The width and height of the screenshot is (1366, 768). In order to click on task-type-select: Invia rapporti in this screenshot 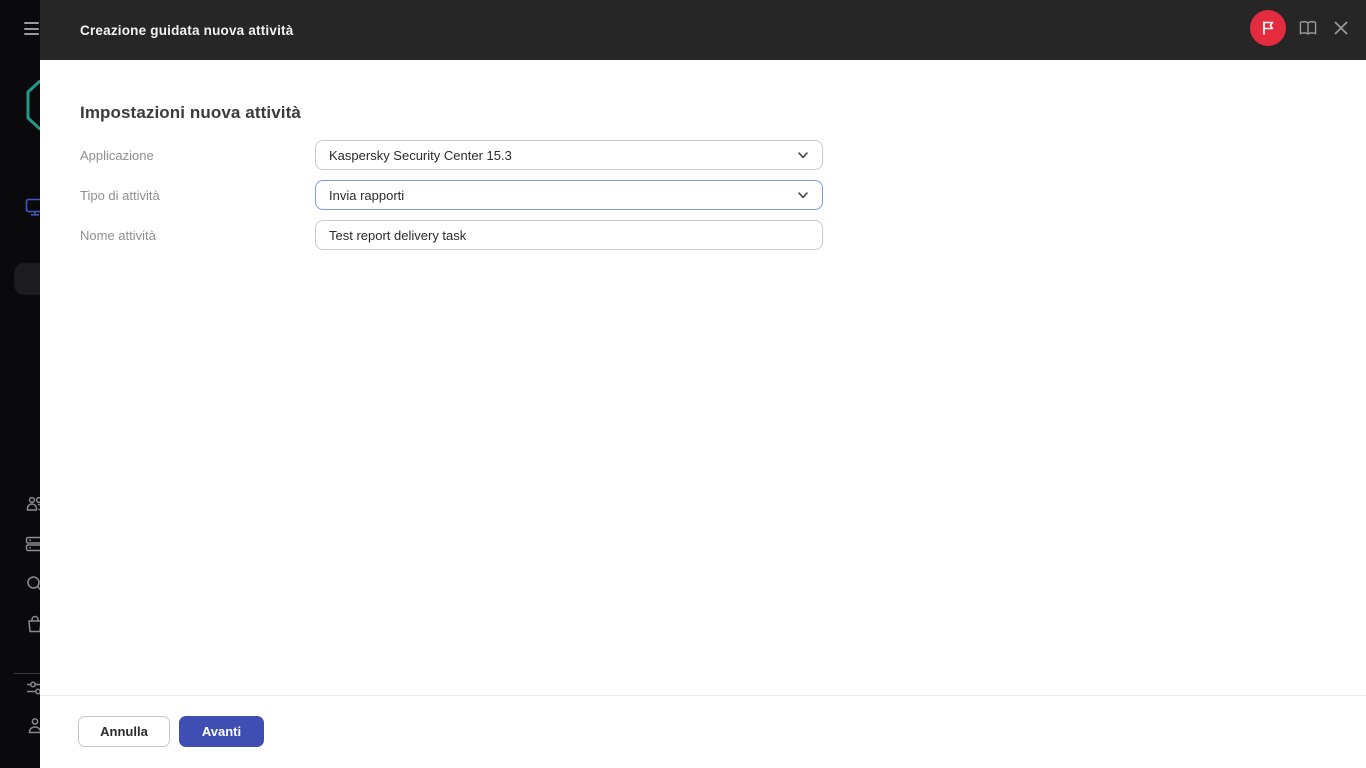, I will do `click(569, 195)`.